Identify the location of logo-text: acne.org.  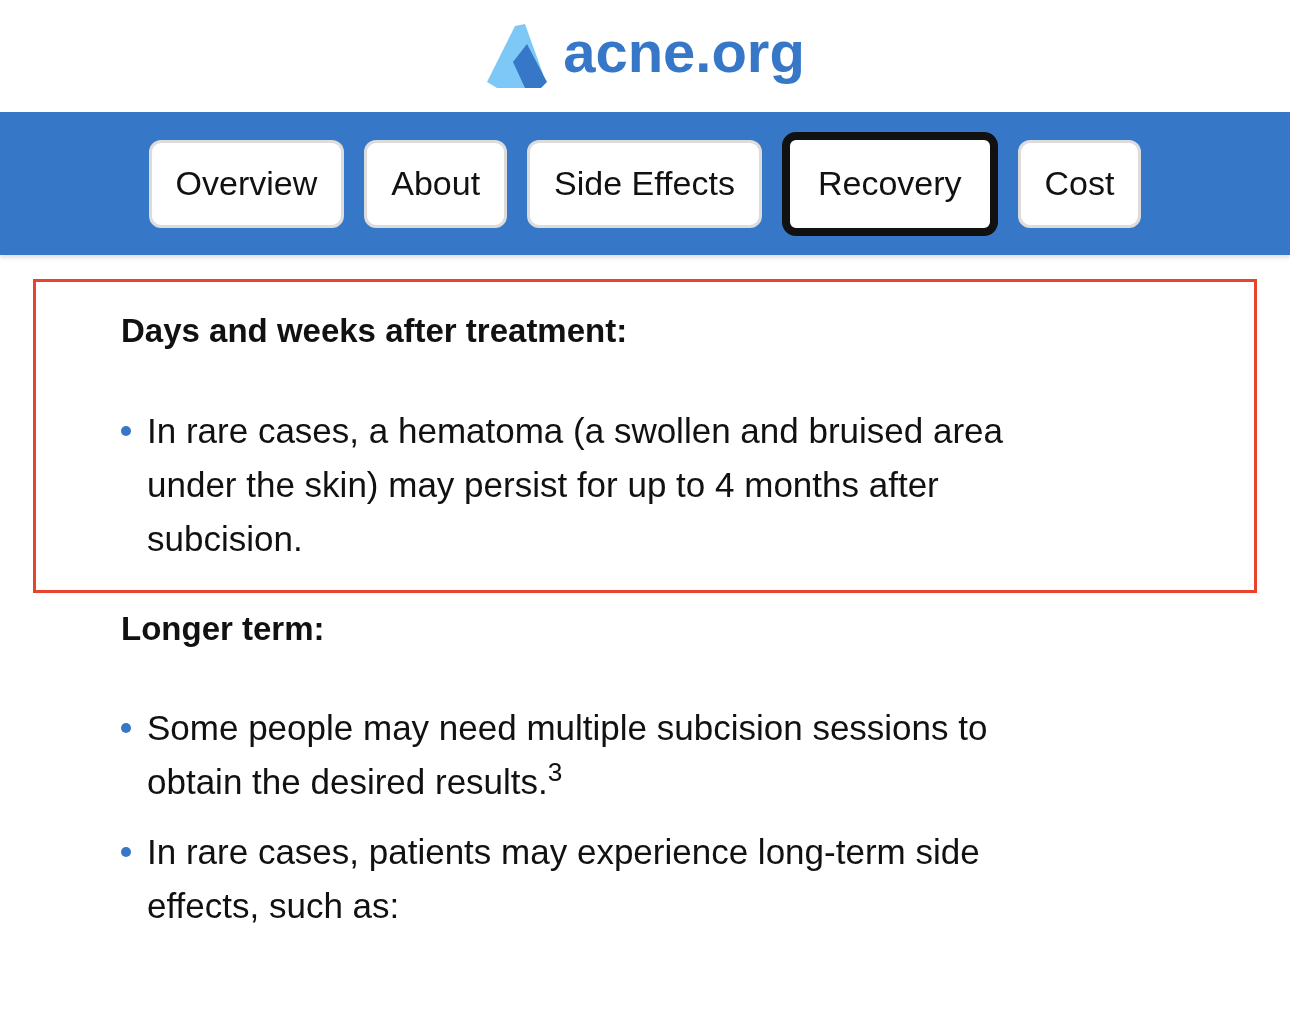
(684, 56).